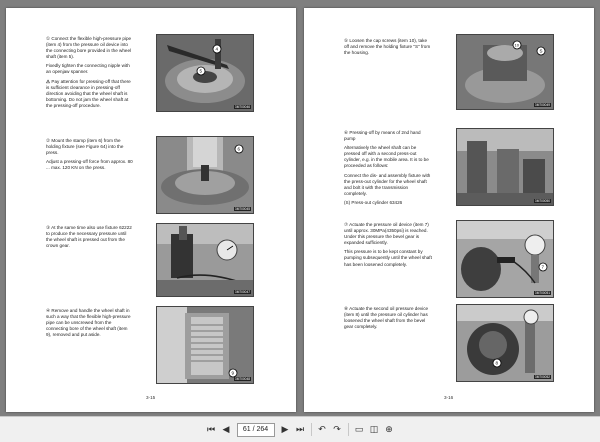 The height and width of the screenshot is (442, 600). Describe the element at coordinates (346, 132) in the screenshot. I see `step-number: ⑥` at that location.